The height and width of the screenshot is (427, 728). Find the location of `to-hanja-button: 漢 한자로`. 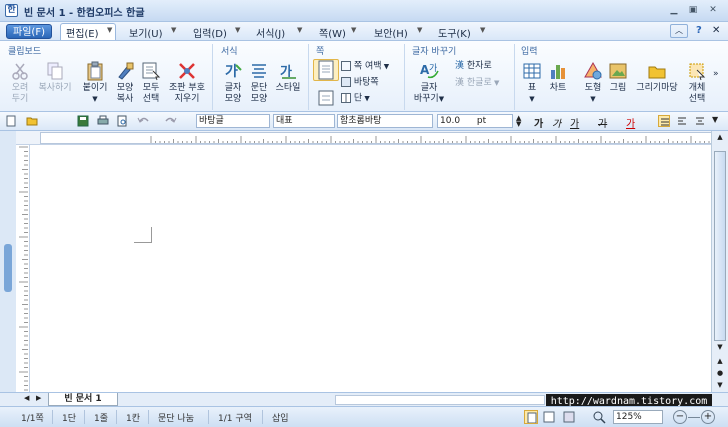

to-hanja-button: 漢 한자로 is located at coordinates (473, 66).